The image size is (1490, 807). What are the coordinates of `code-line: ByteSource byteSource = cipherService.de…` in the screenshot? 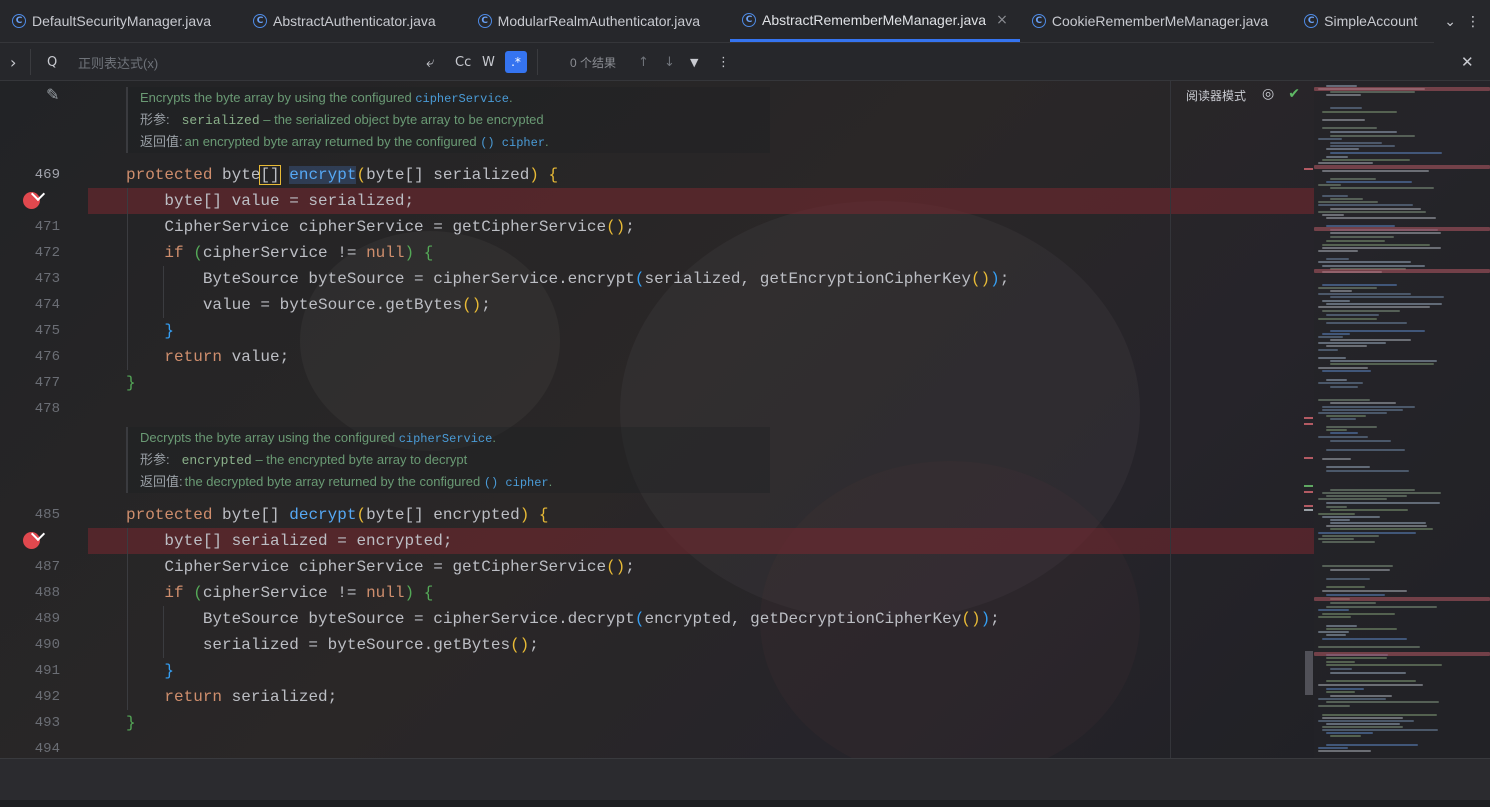 It's located at (563, 619).